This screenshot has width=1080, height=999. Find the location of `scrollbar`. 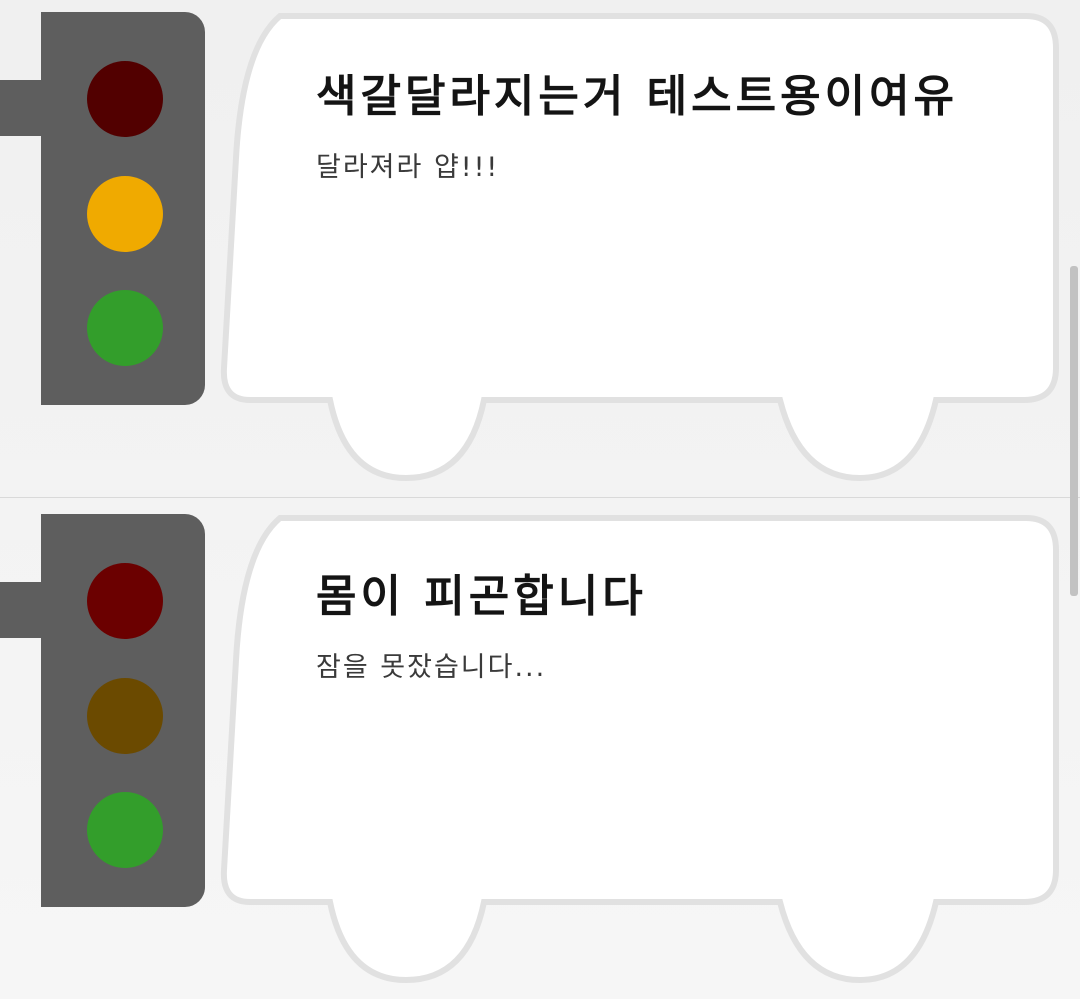

scrollbar is located at coordinates (1074, 431).